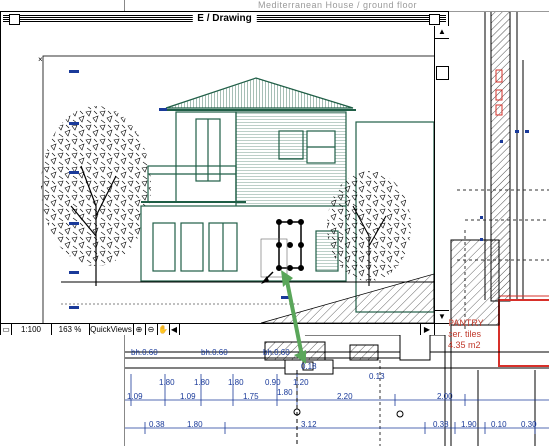  I want to click on dimension-label: 2.20, so click(345, 396).